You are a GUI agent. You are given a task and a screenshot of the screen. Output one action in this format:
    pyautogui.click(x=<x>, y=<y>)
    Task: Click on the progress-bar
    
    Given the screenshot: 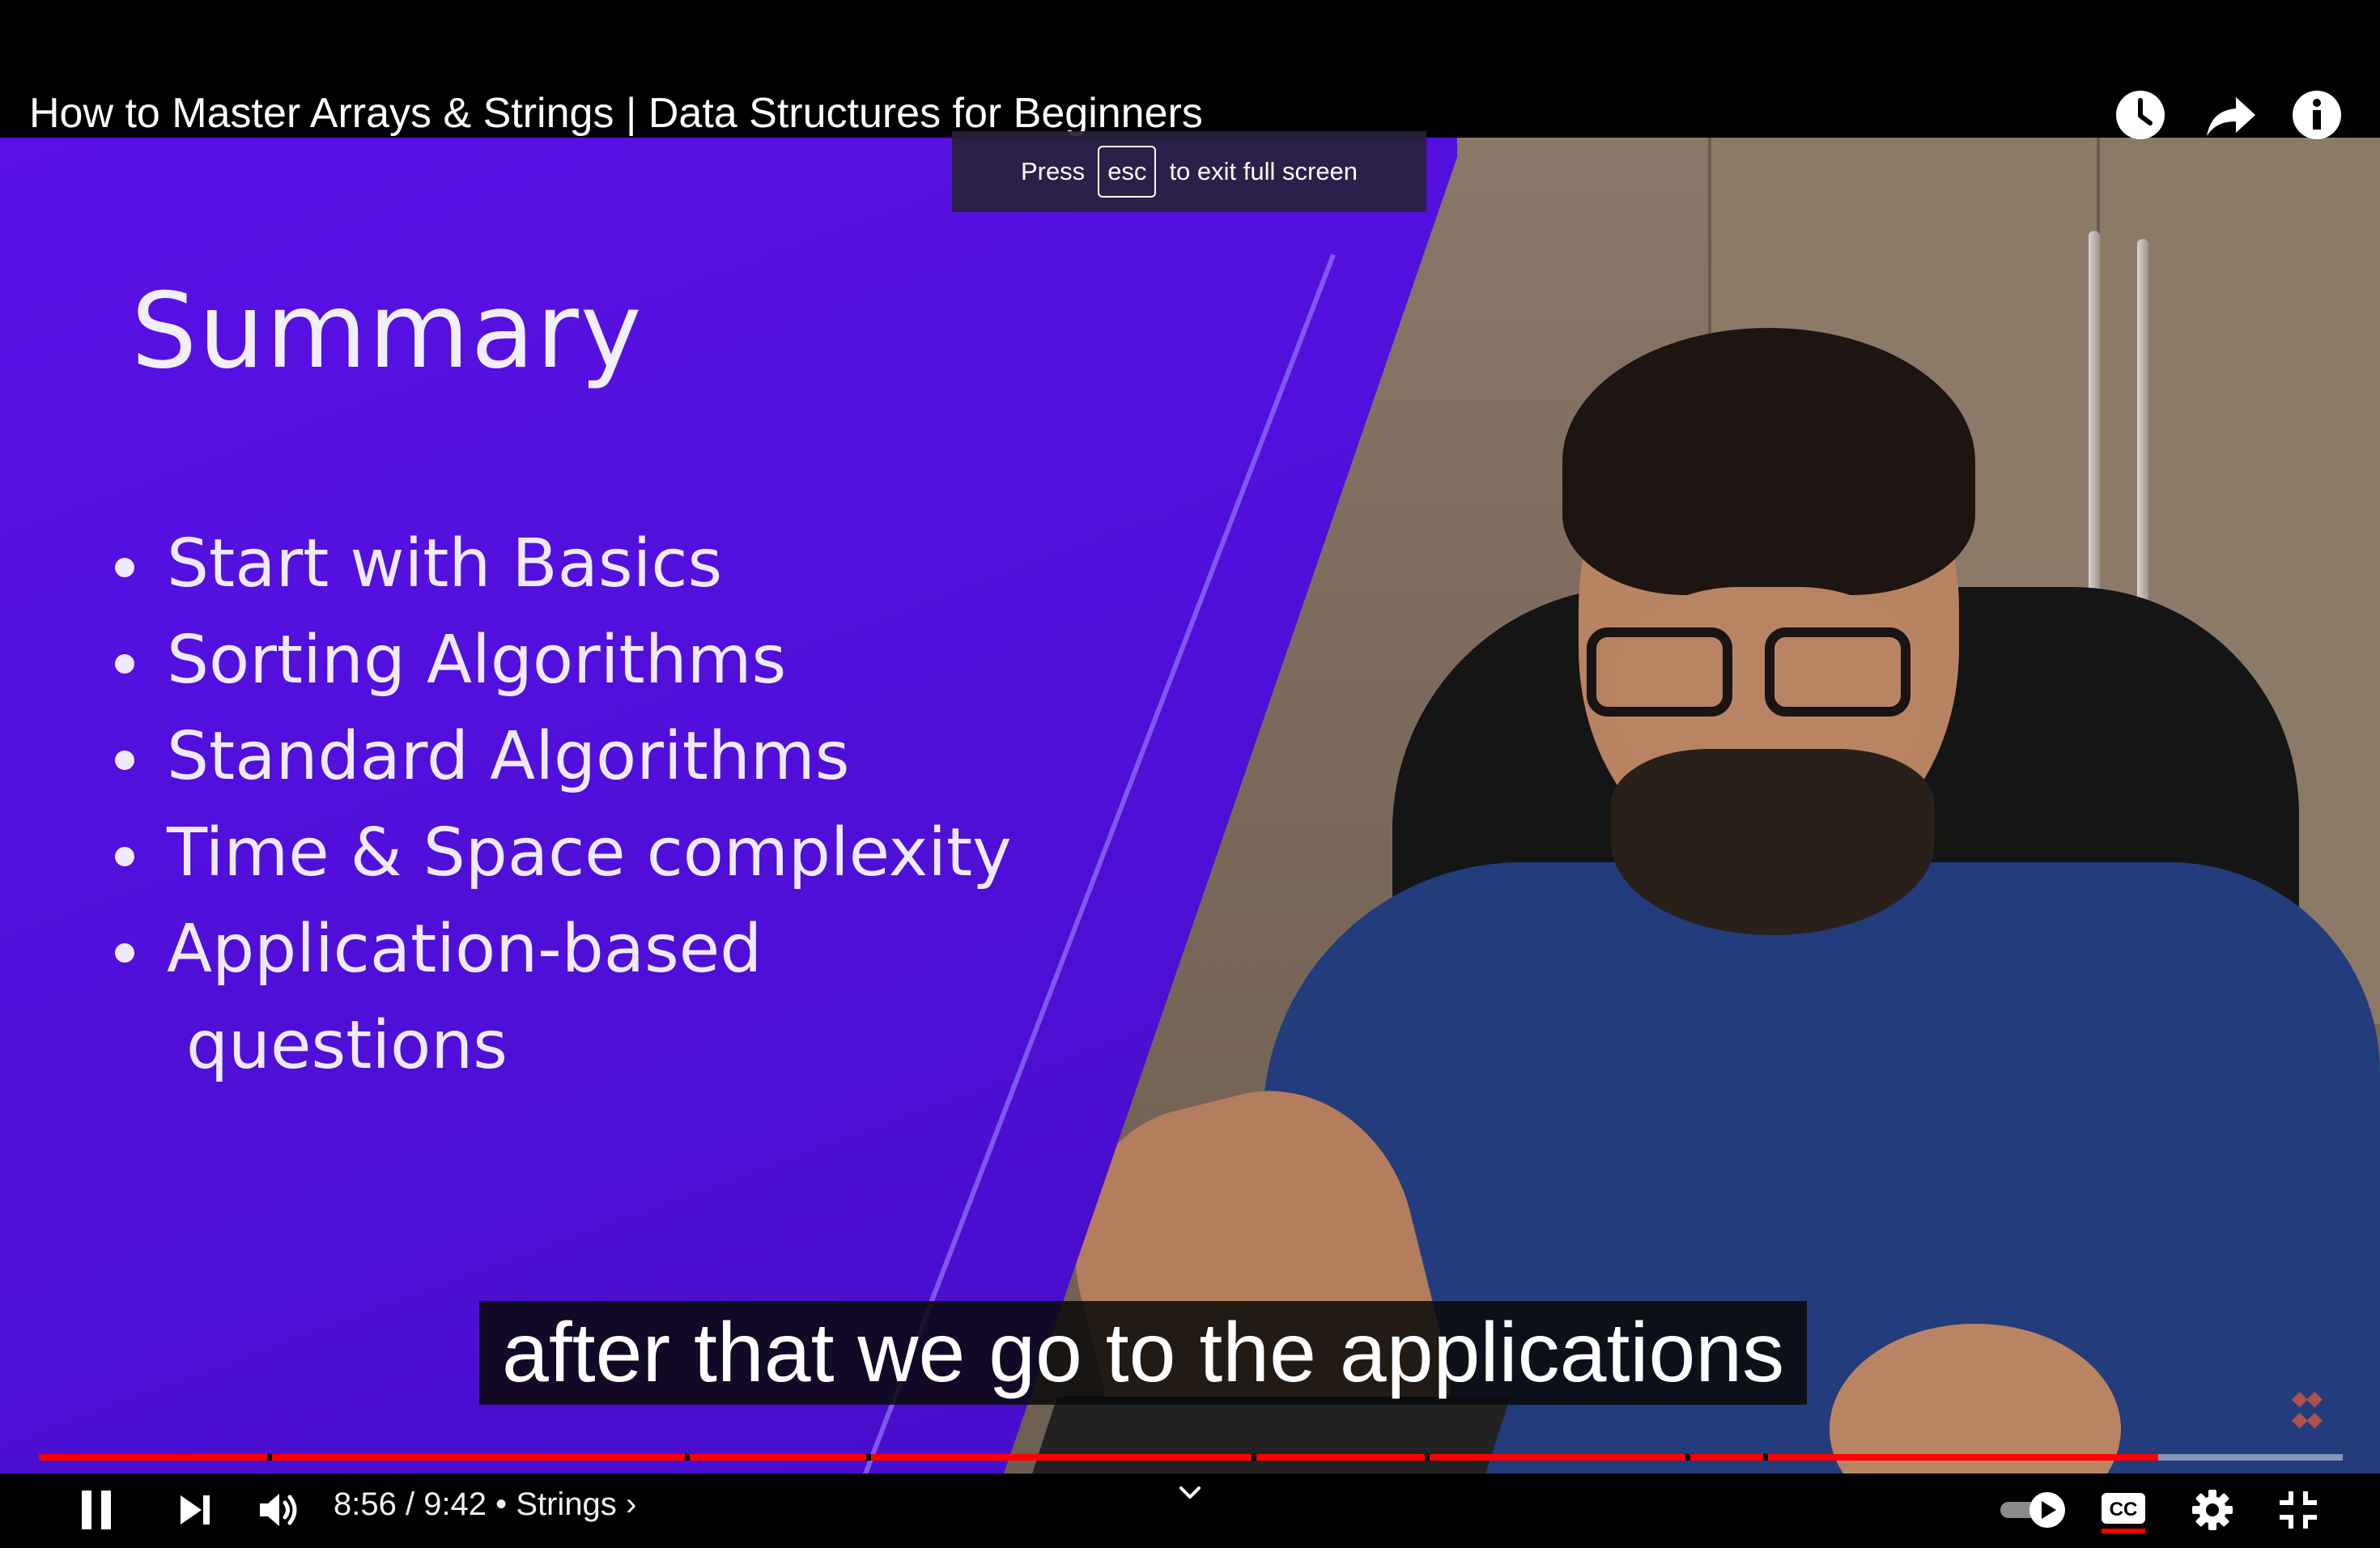 What is the action you would take?
    pyautogui.click(x=1191, y=1458)
    